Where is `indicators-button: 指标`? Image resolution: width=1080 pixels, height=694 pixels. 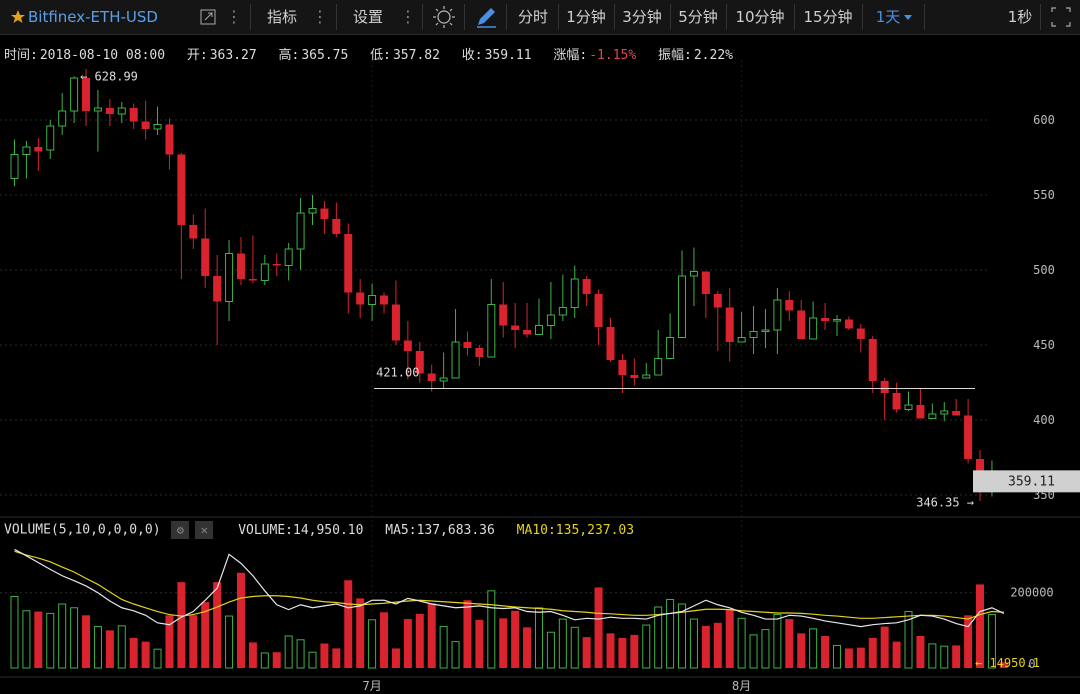
indicators-button: 指标 is located at coordinates (282, 17).